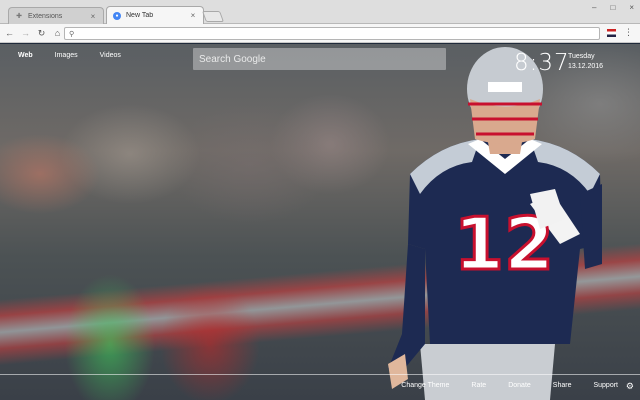  I want to click on tab-label: New Tab, so click(140, 15).